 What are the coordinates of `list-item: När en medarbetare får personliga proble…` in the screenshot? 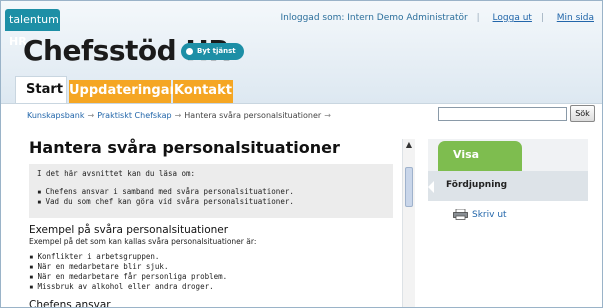 It's located at (128, 277).